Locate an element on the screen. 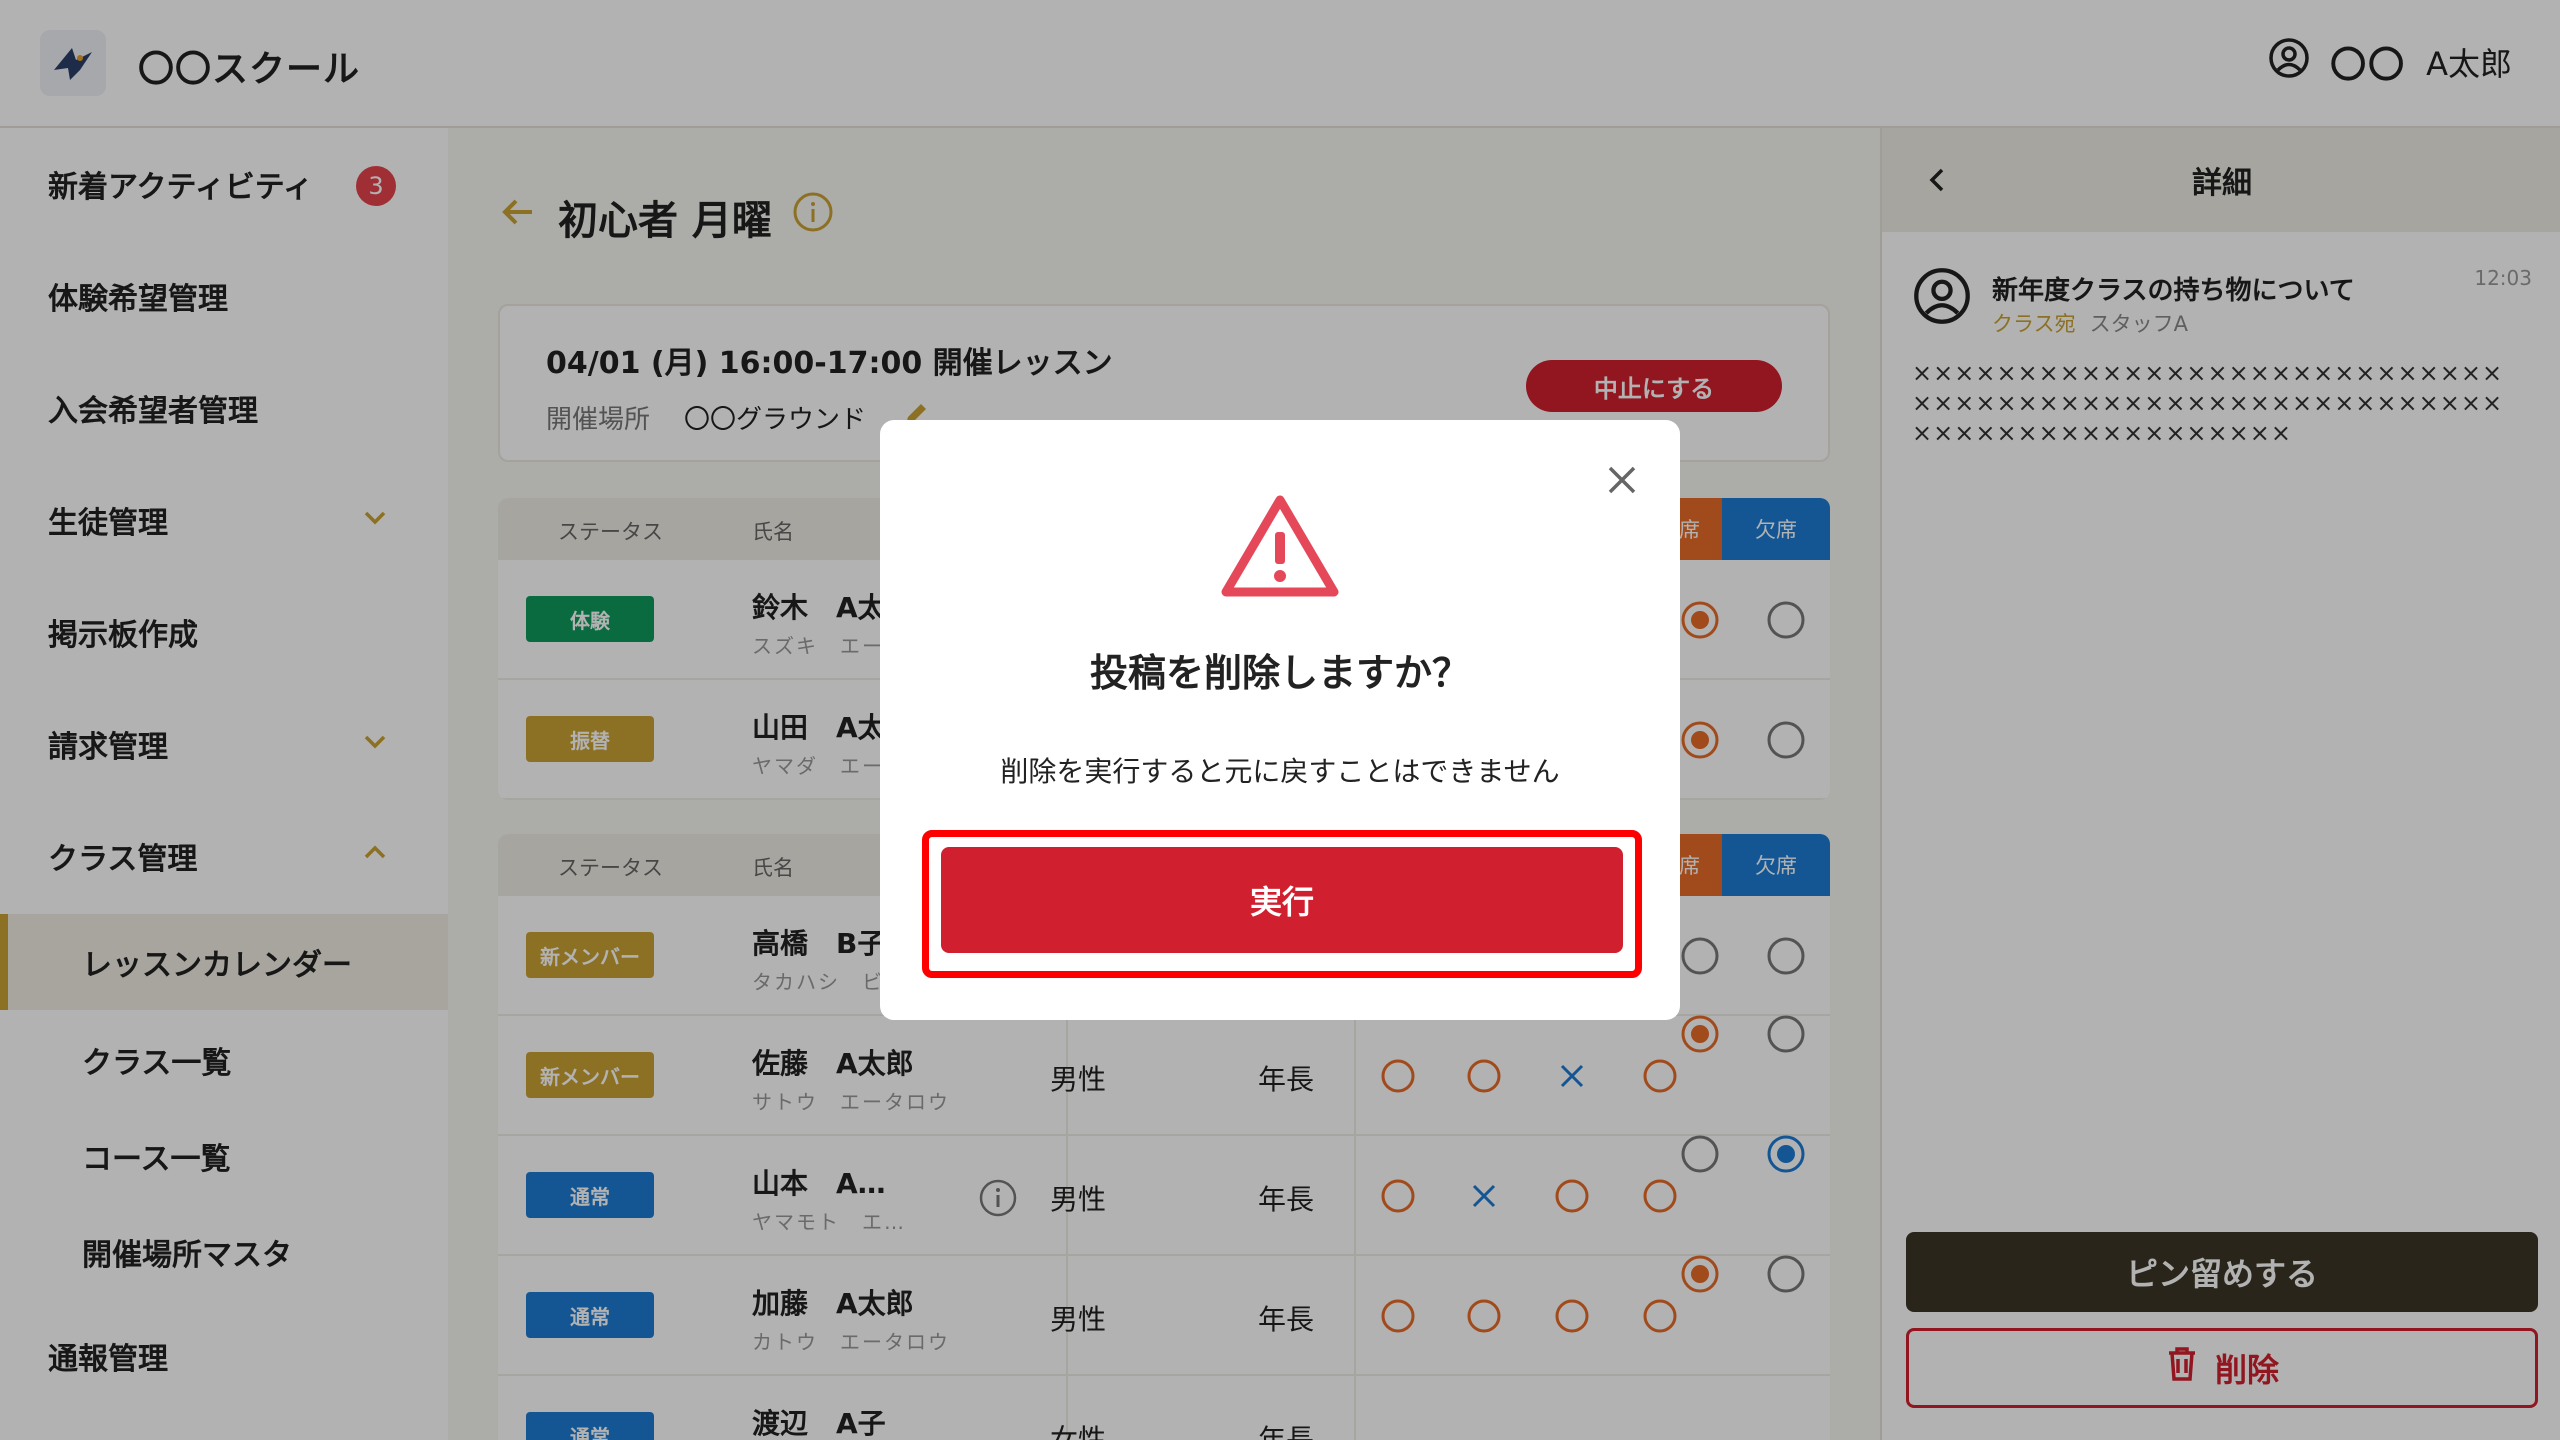 The width and height of the screenshot is (2560, 1440). close-icon is located at coordinates (1622, 482).